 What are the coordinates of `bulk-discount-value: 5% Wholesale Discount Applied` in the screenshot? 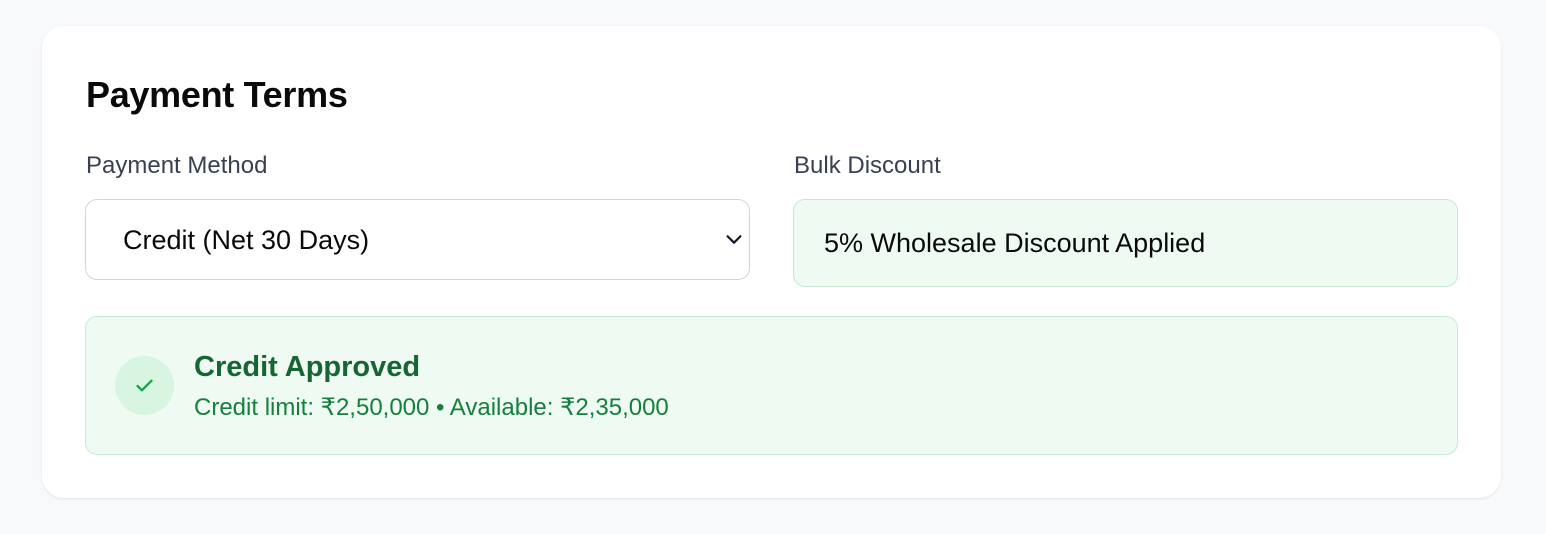 It's located at (1015, 243).